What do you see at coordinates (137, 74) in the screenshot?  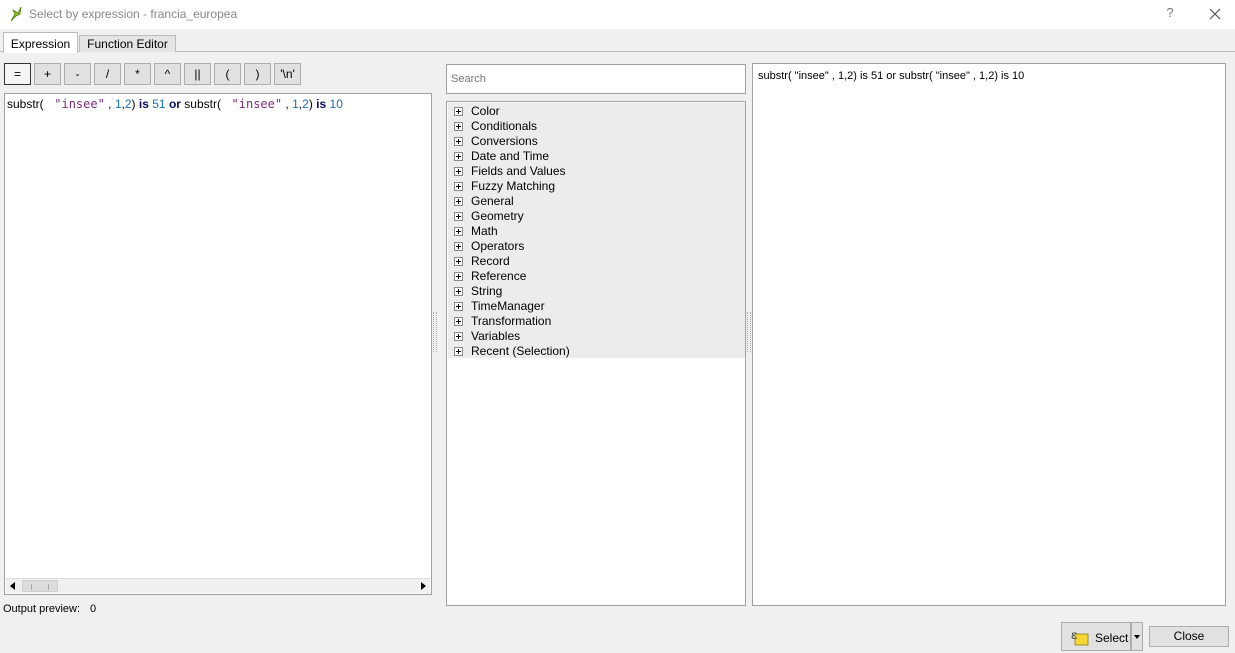 I see `operator-multiply-button: *` at bounding box center [137, 74].